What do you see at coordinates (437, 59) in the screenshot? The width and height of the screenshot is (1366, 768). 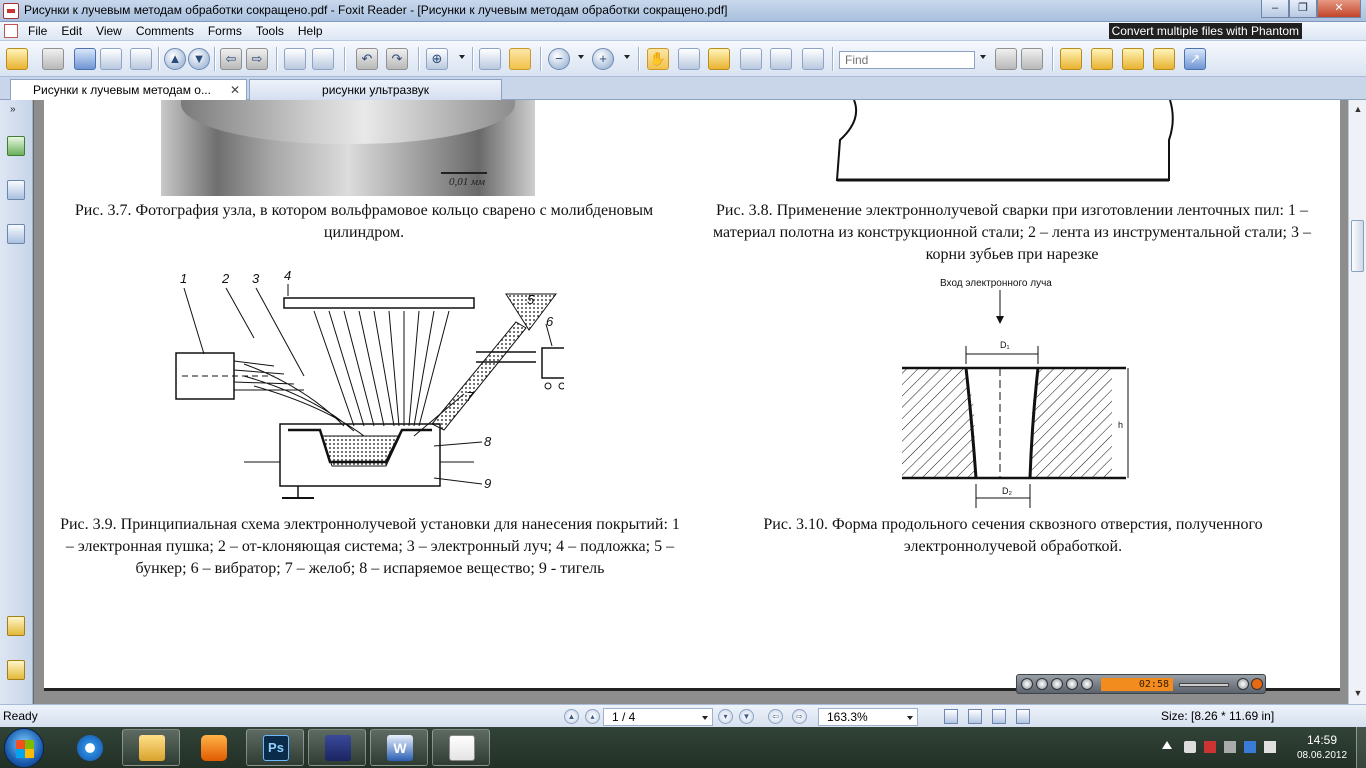 I see `zoom-icon: ⊕` at bounding box center [437, 59].